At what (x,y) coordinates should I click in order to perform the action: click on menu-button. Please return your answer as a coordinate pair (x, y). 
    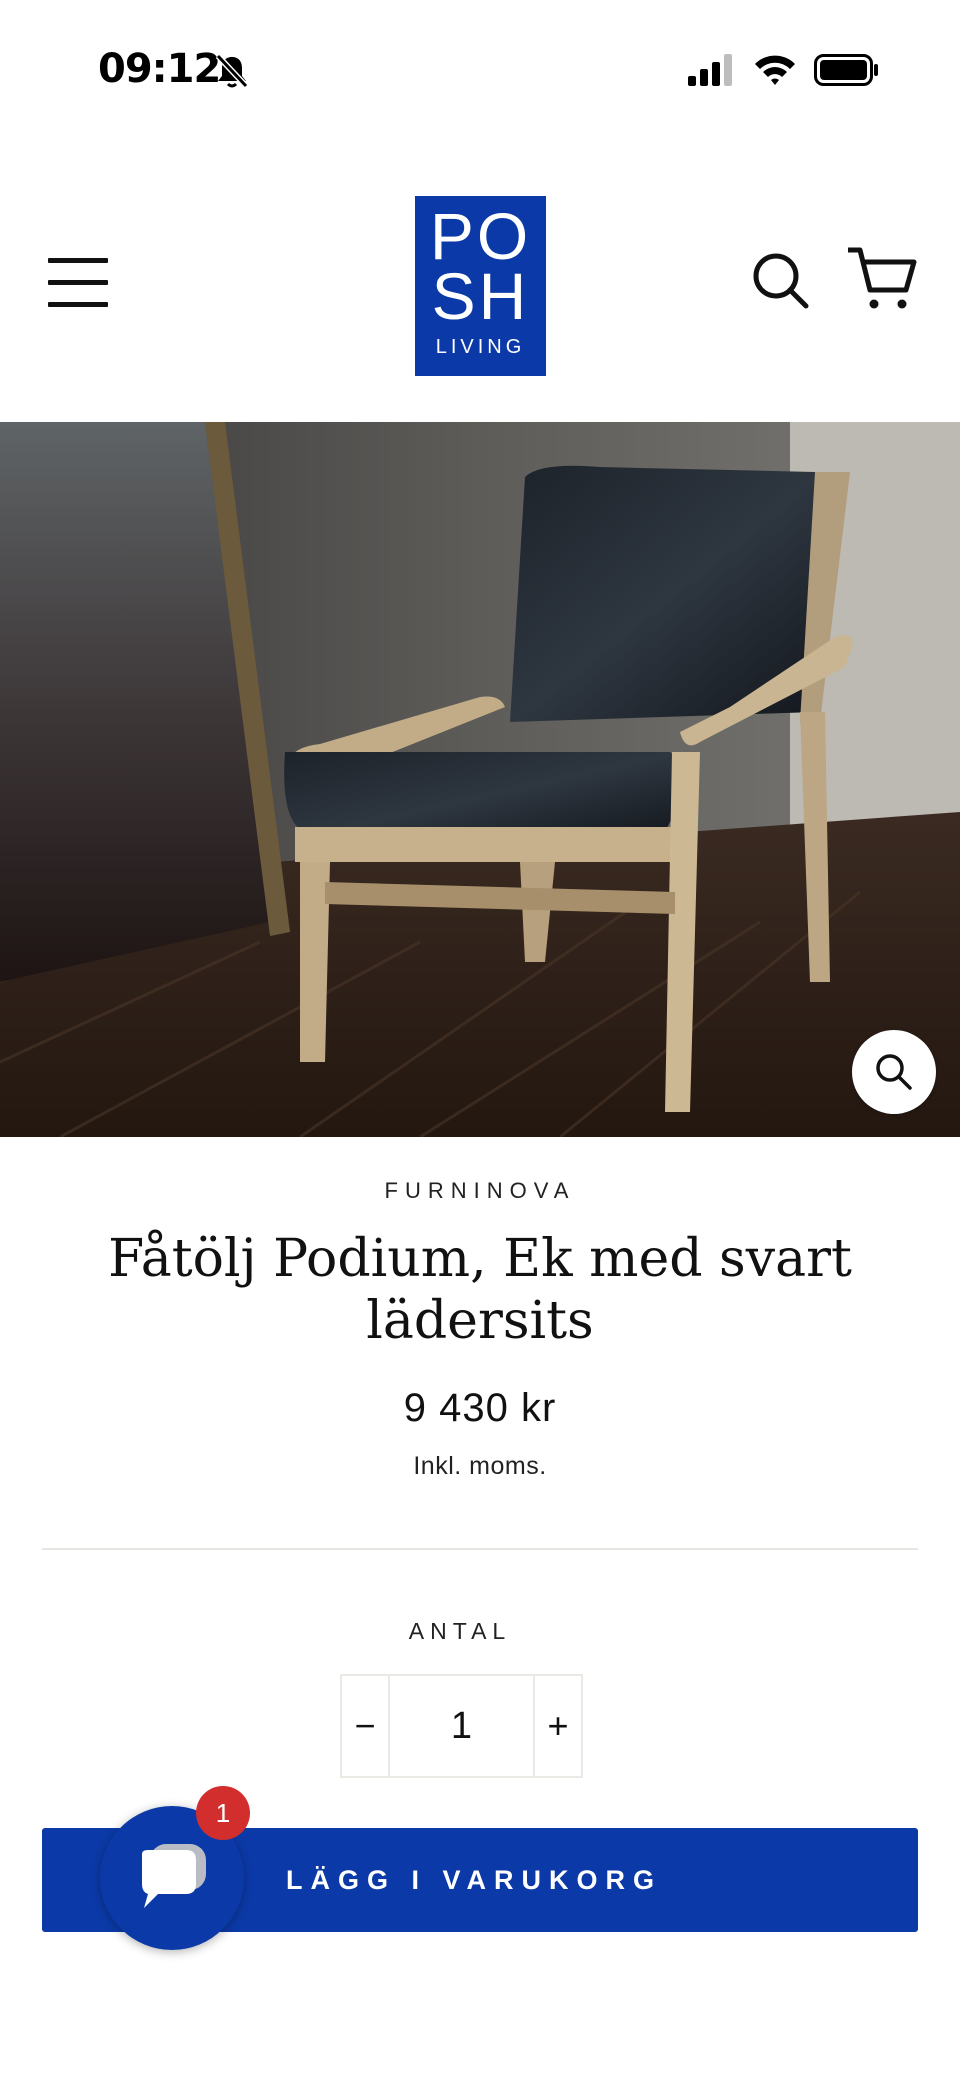
    Looking at the image, I should click on (79, 283).